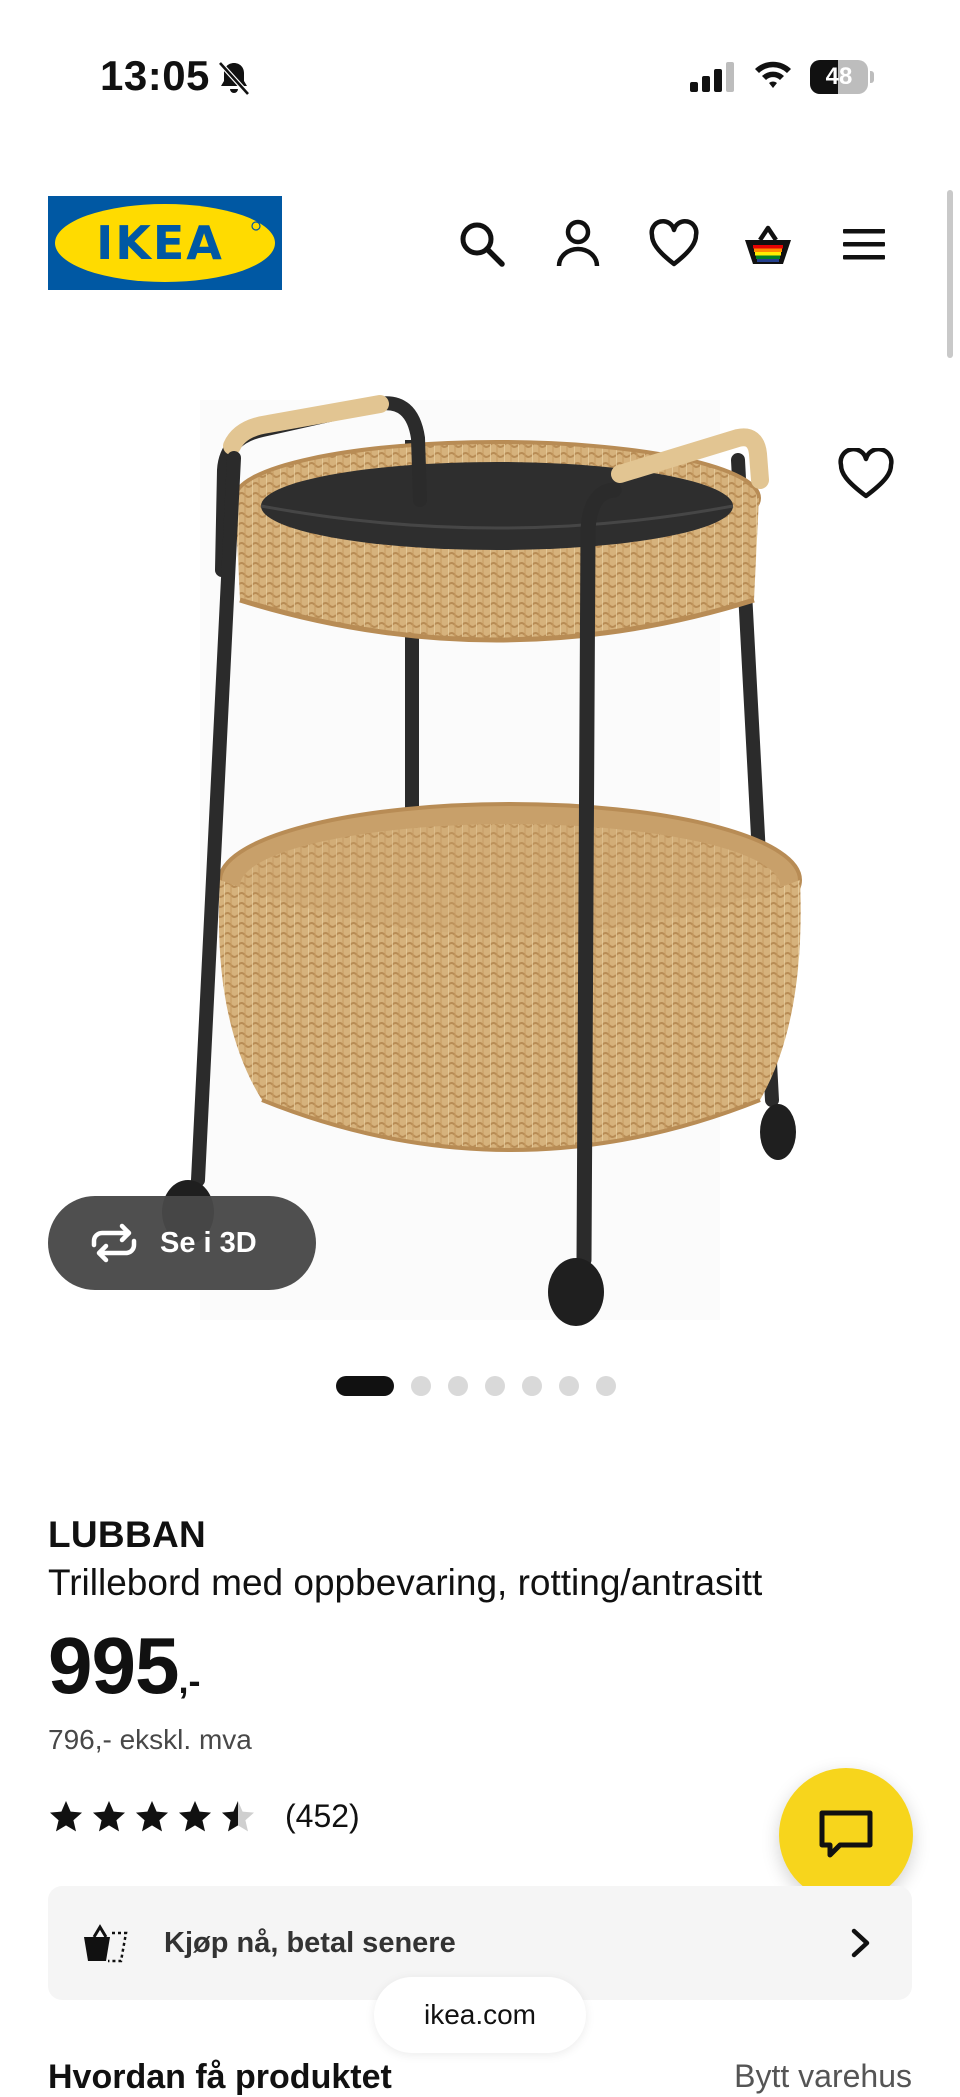 This screenshot has width=960, height=2097. Describe the element at coordinates (106, 1943) in the screenshot. I see `payment-basket-icon` at that location.